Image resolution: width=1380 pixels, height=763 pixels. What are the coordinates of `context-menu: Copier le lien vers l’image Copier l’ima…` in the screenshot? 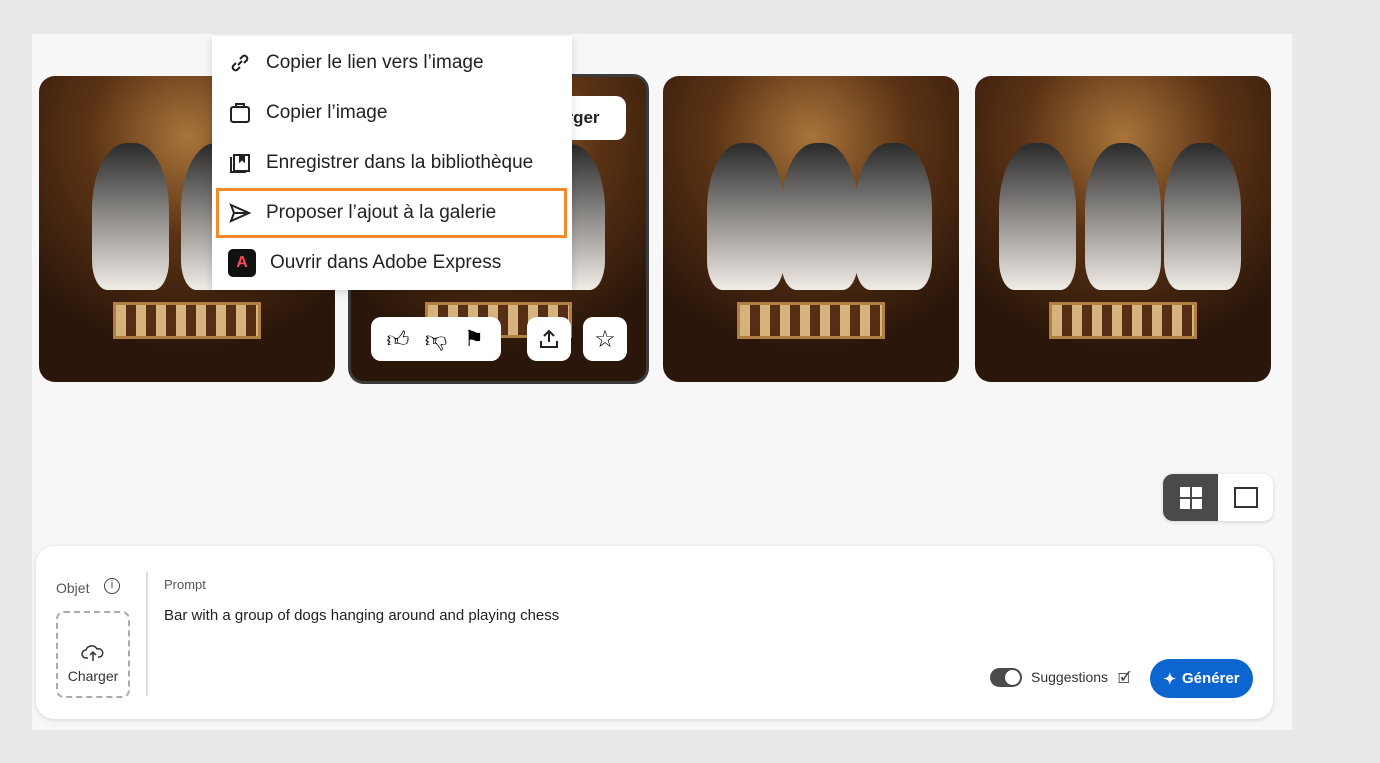 It's located at (392, 163).